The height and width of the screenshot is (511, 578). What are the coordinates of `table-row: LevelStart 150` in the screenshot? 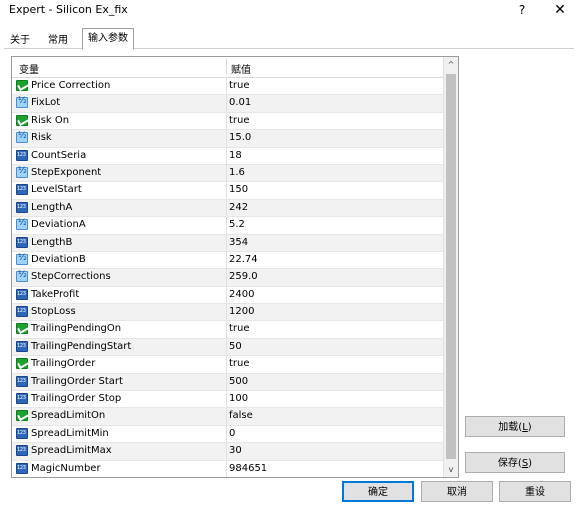 It's located at (227, 191).